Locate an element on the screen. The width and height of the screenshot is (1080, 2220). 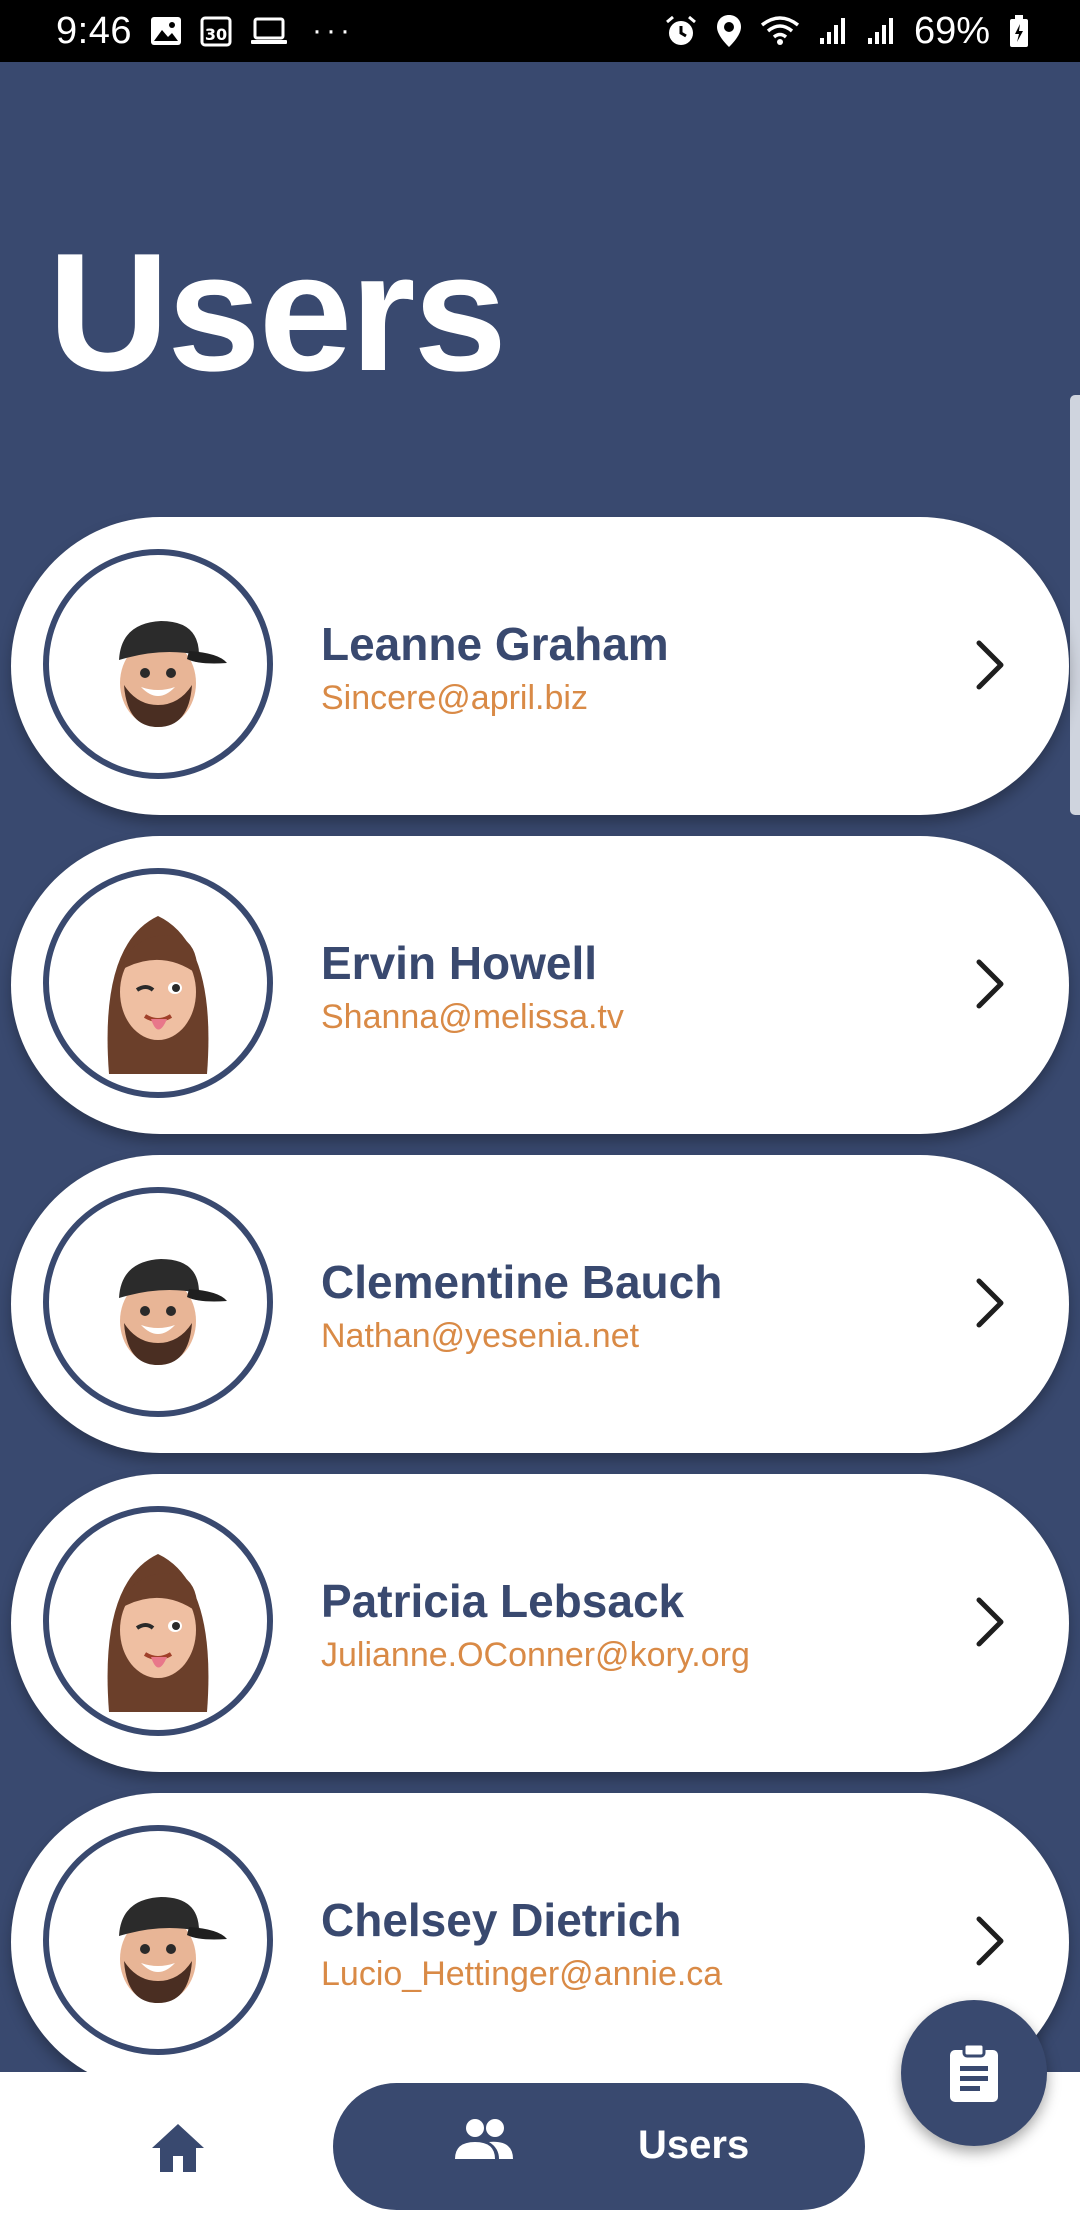
nav-users-tab: Users is located at coordinates (599, 2146).